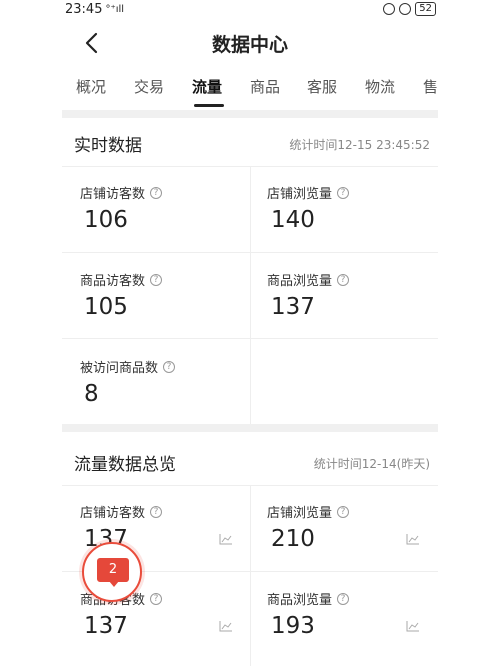 The height and width of the screenshot is (666, 500). Describe the element at coordinates (115, 9) in the screenshot. I see `signal-icon: °⁺ıll` at that location.